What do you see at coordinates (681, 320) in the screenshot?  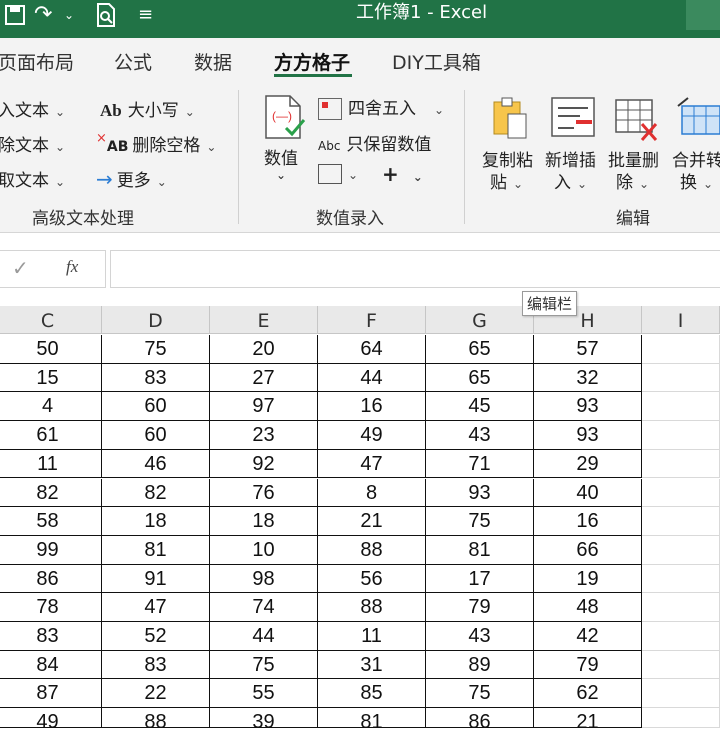 I see `column-header-i: I` at bounding box center [681, 320].